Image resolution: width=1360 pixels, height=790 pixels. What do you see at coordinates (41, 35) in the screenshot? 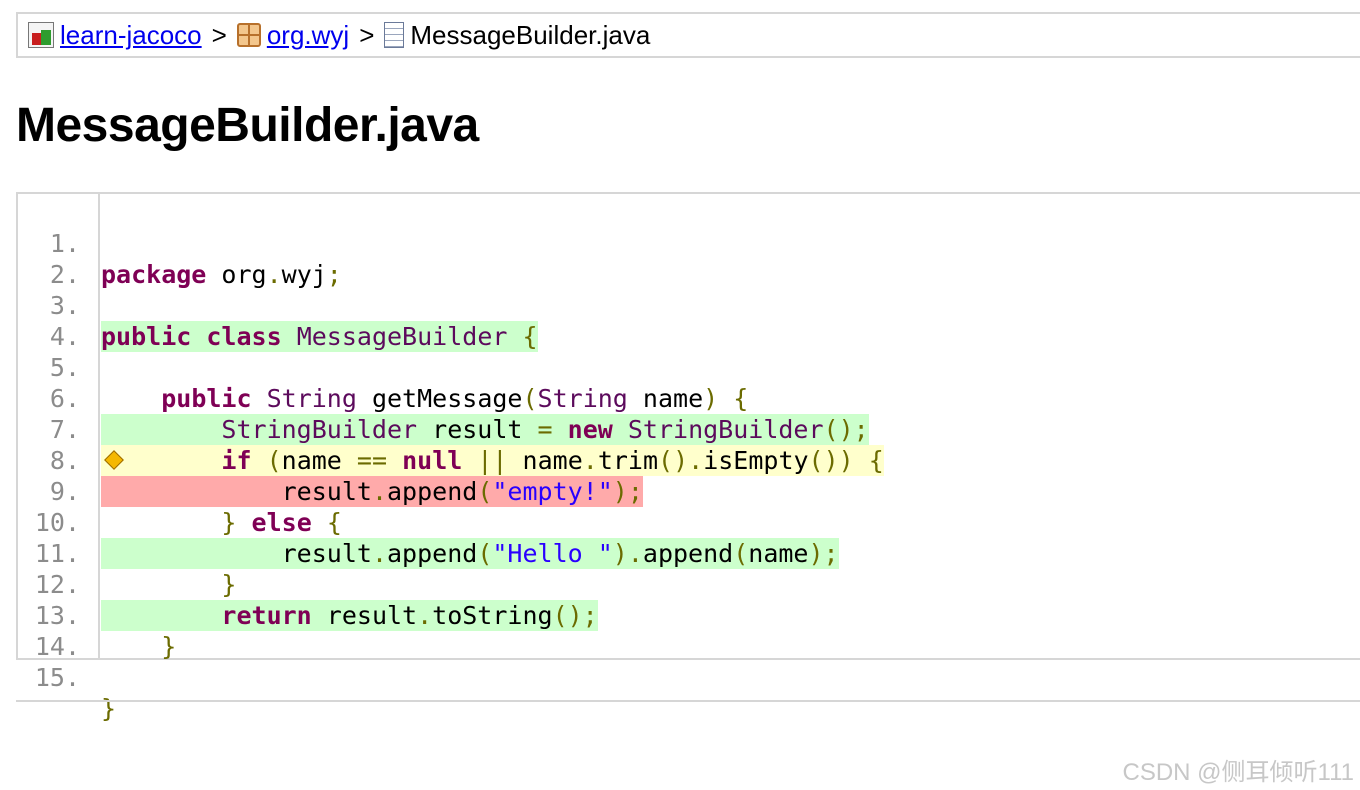
I see `report-icon` at bounding box center [41, 35].